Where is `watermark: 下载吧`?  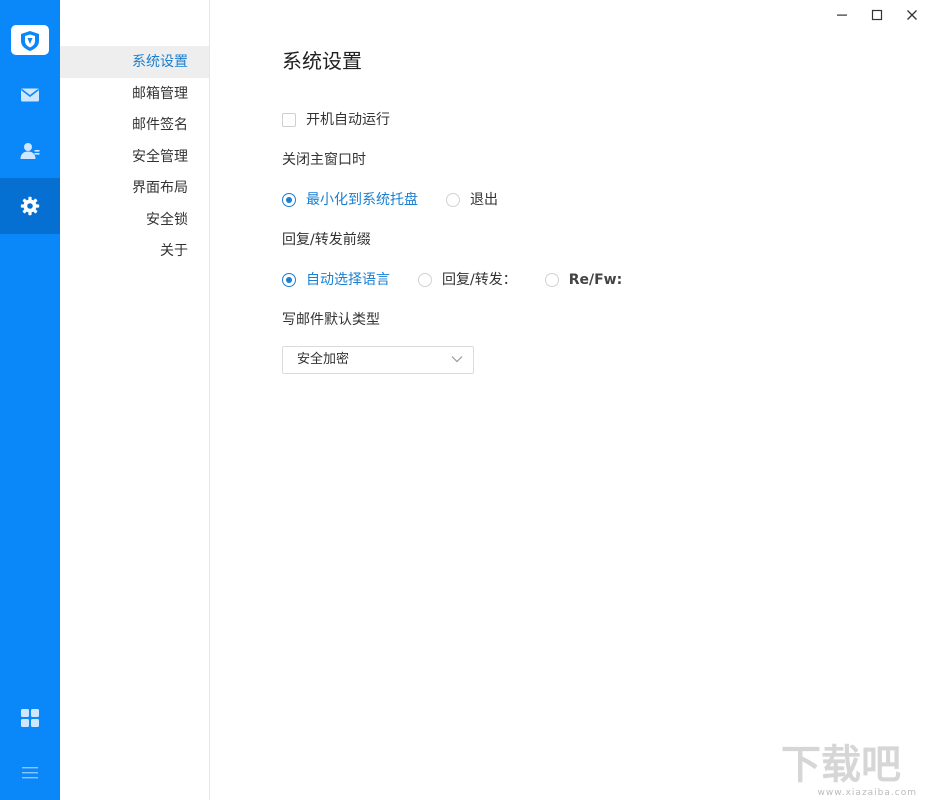
watermark: 下载吧 is located at coordinates (851, 764).